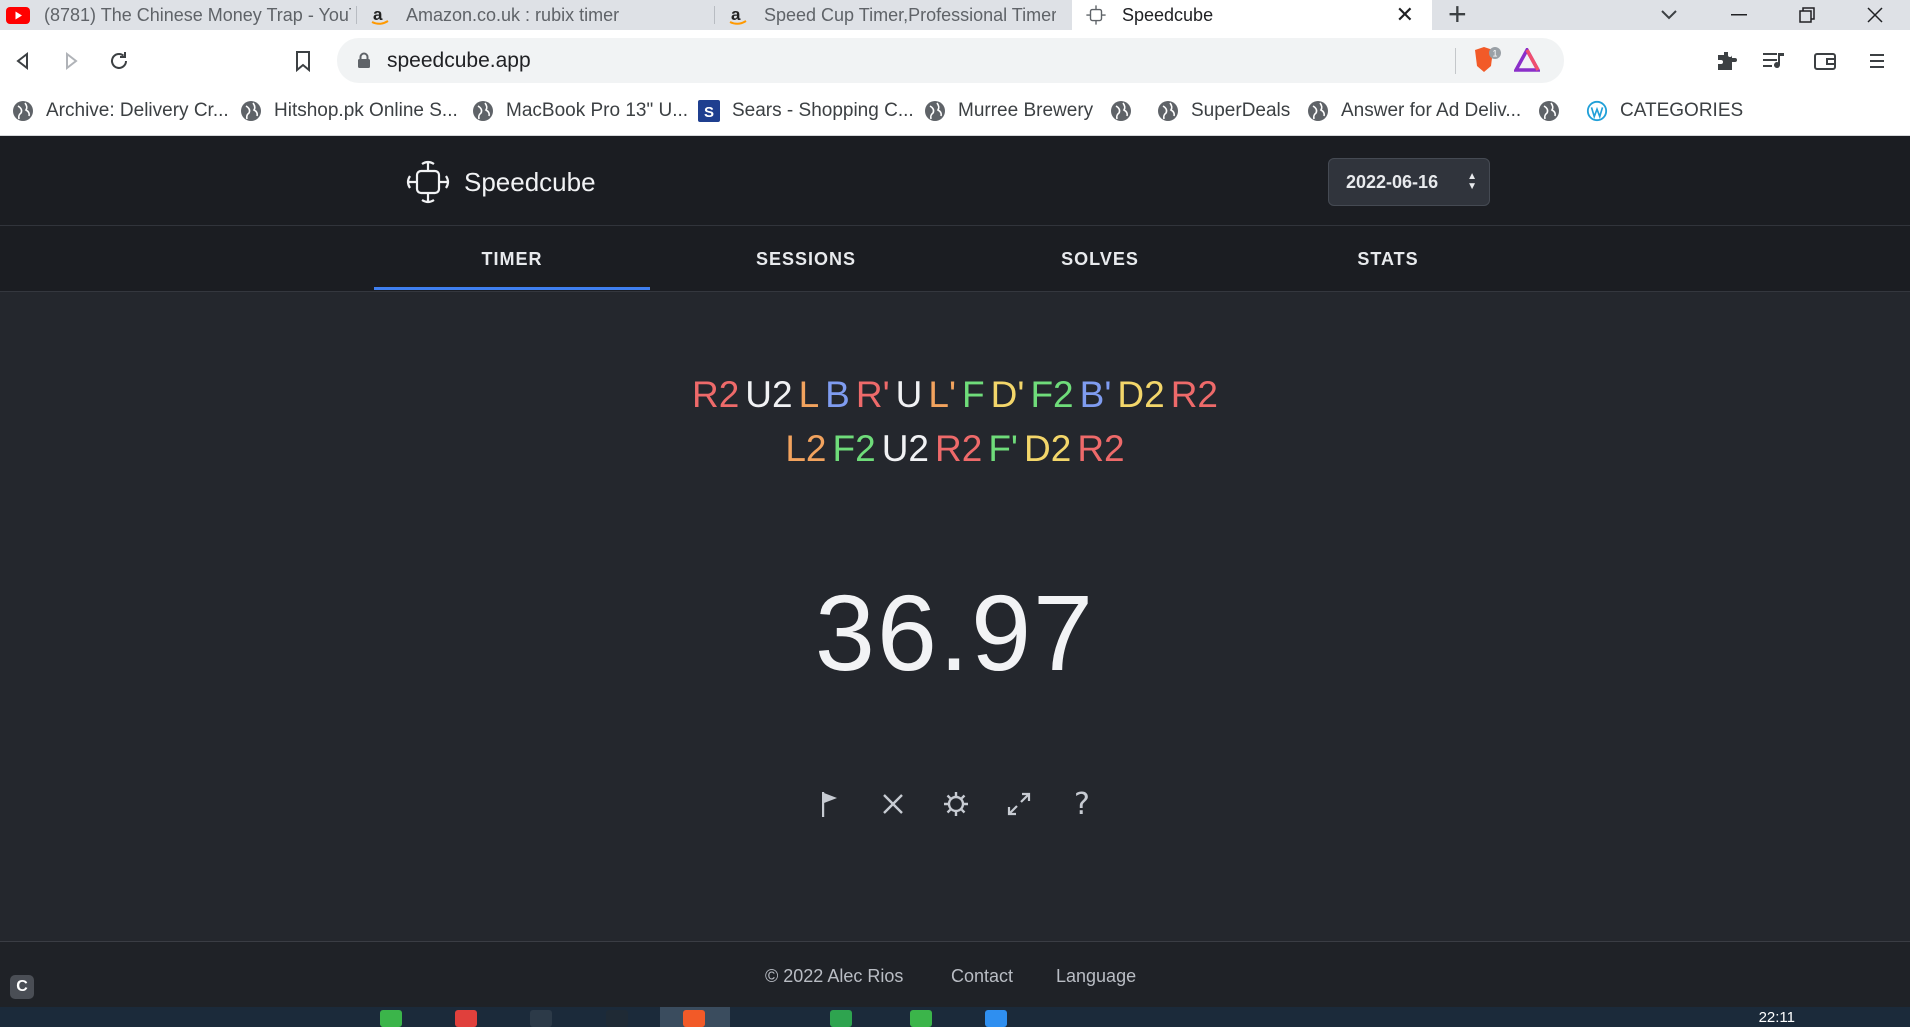  Describe the element at coordinates (197, 14) in the screenshot. I see `tab-title: (8781) The Chinese Money Trap - YouT` at that location.